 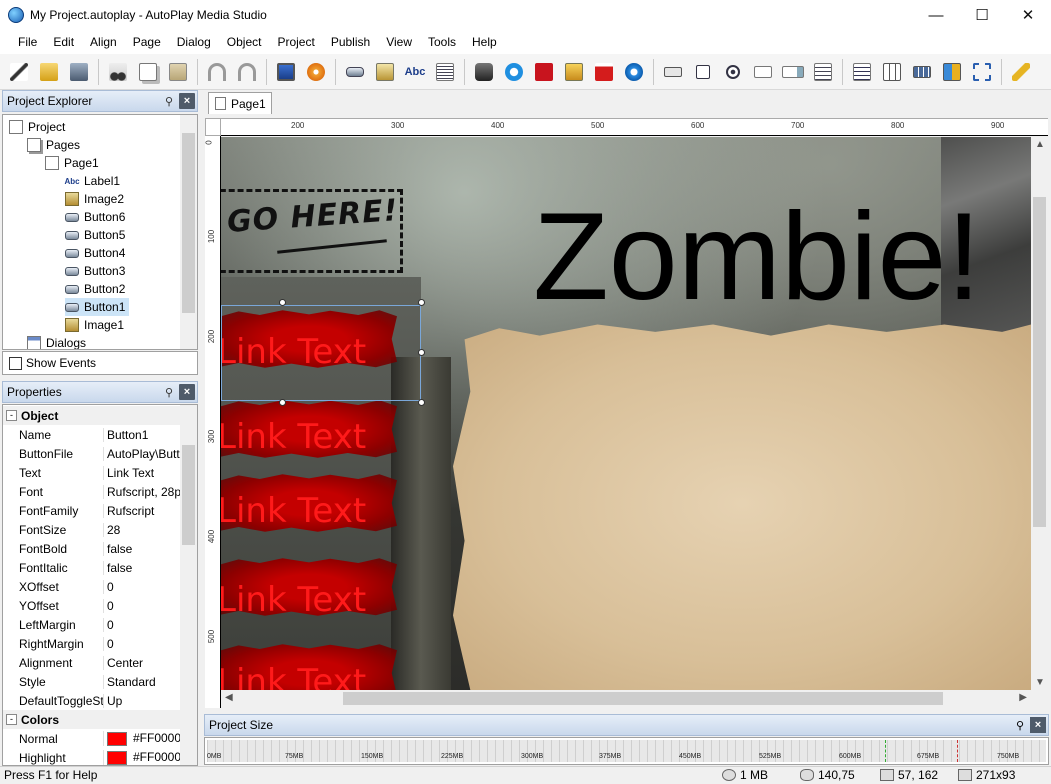 I want to click on property-value: Button1, so click(x=143, y=434).